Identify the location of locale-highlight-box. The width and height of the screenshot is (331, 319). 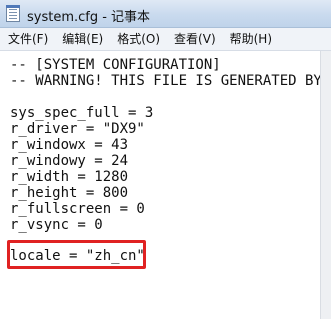
(76, 254).